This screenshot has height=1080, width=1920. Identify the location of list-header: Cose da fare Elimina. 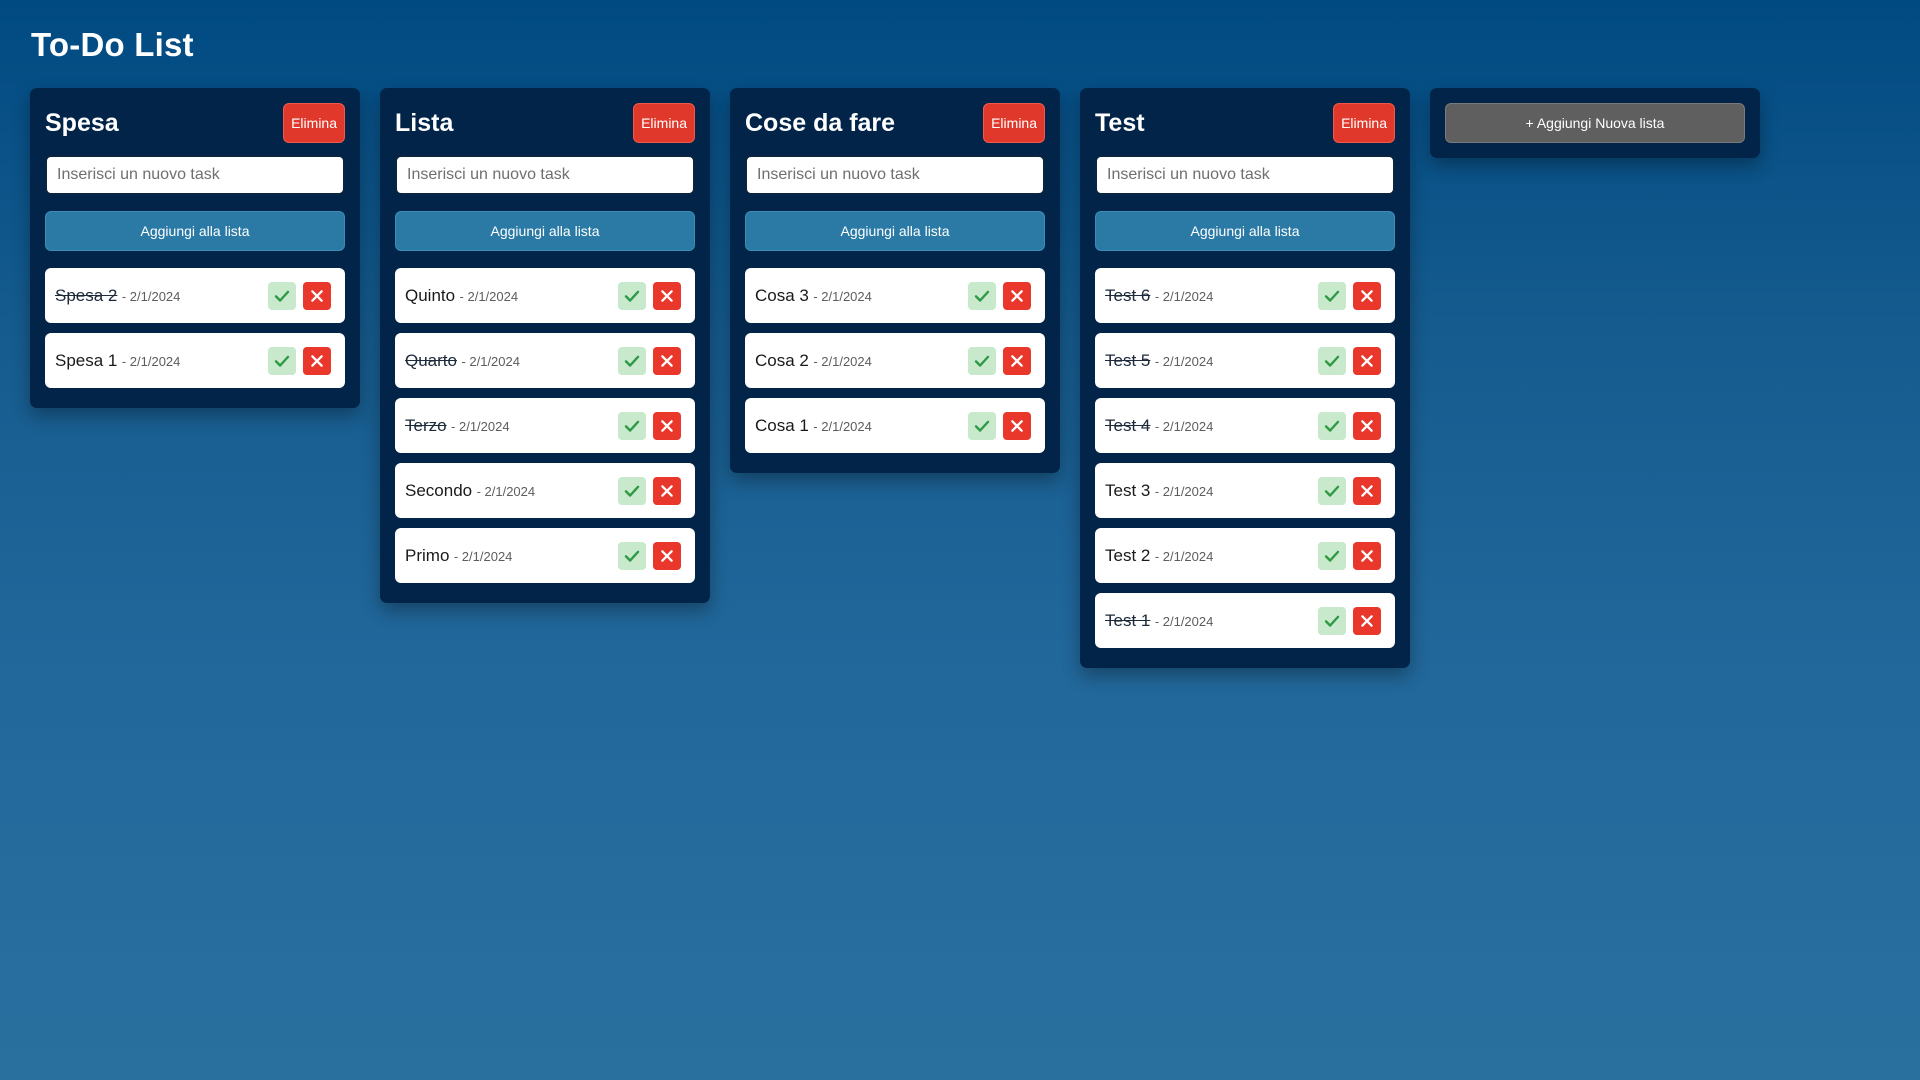
(895, 123).